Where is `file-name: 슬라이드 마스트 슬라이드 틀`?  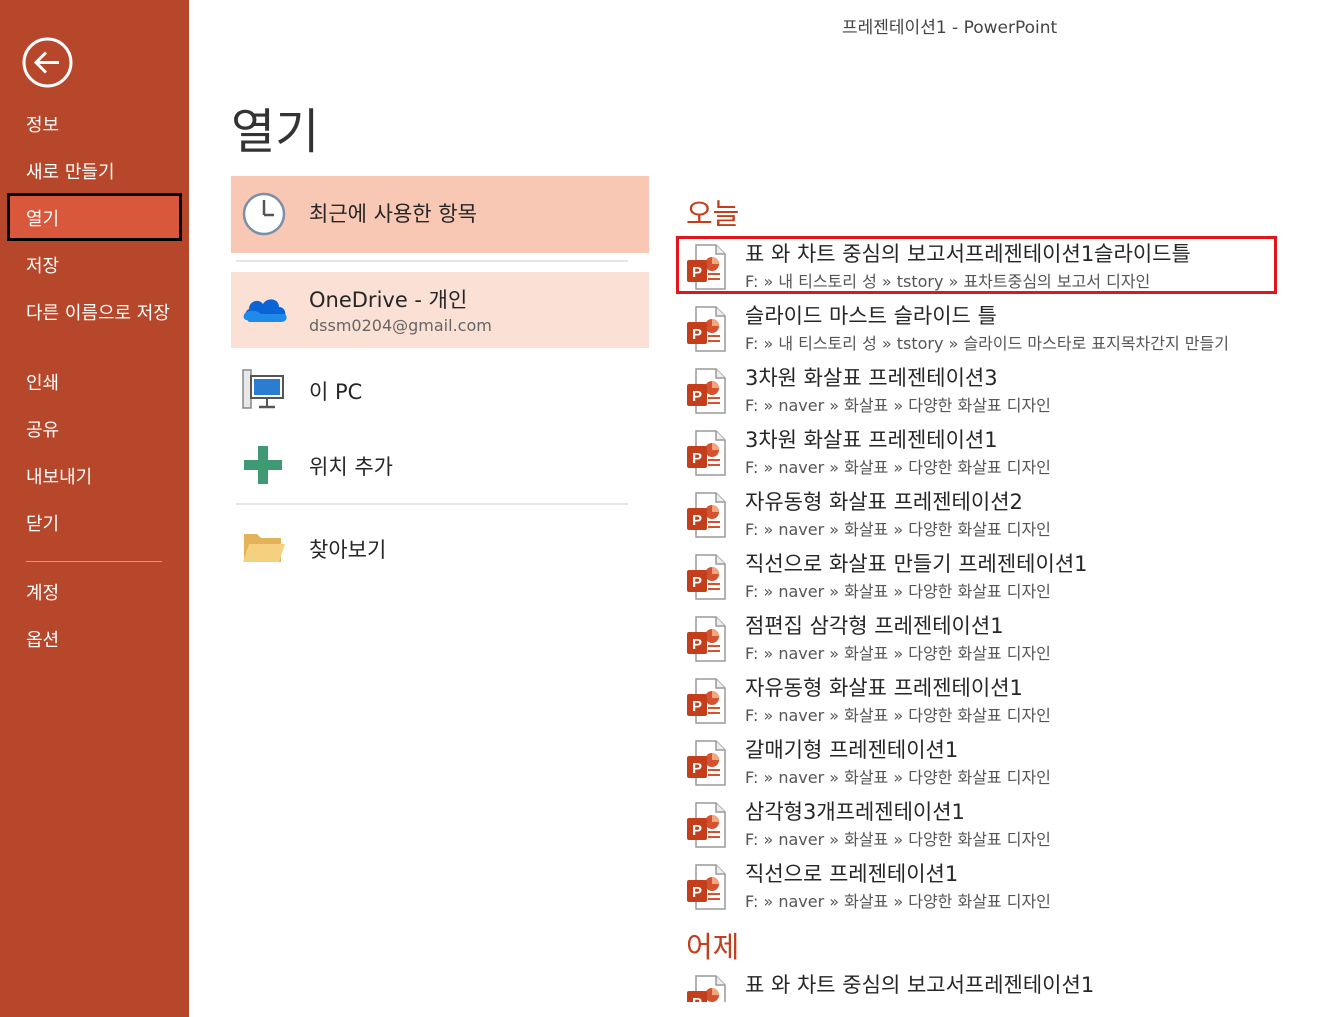
file-name: 슬라이드 마스트 슬라이드 틀 is located at coordinates (871, 316).